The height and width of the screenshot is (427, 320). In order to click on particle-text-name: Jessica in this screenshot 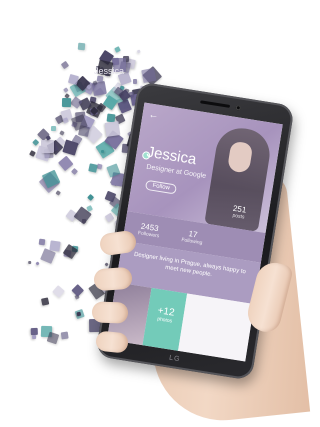, I will do `click(109, 71)`.